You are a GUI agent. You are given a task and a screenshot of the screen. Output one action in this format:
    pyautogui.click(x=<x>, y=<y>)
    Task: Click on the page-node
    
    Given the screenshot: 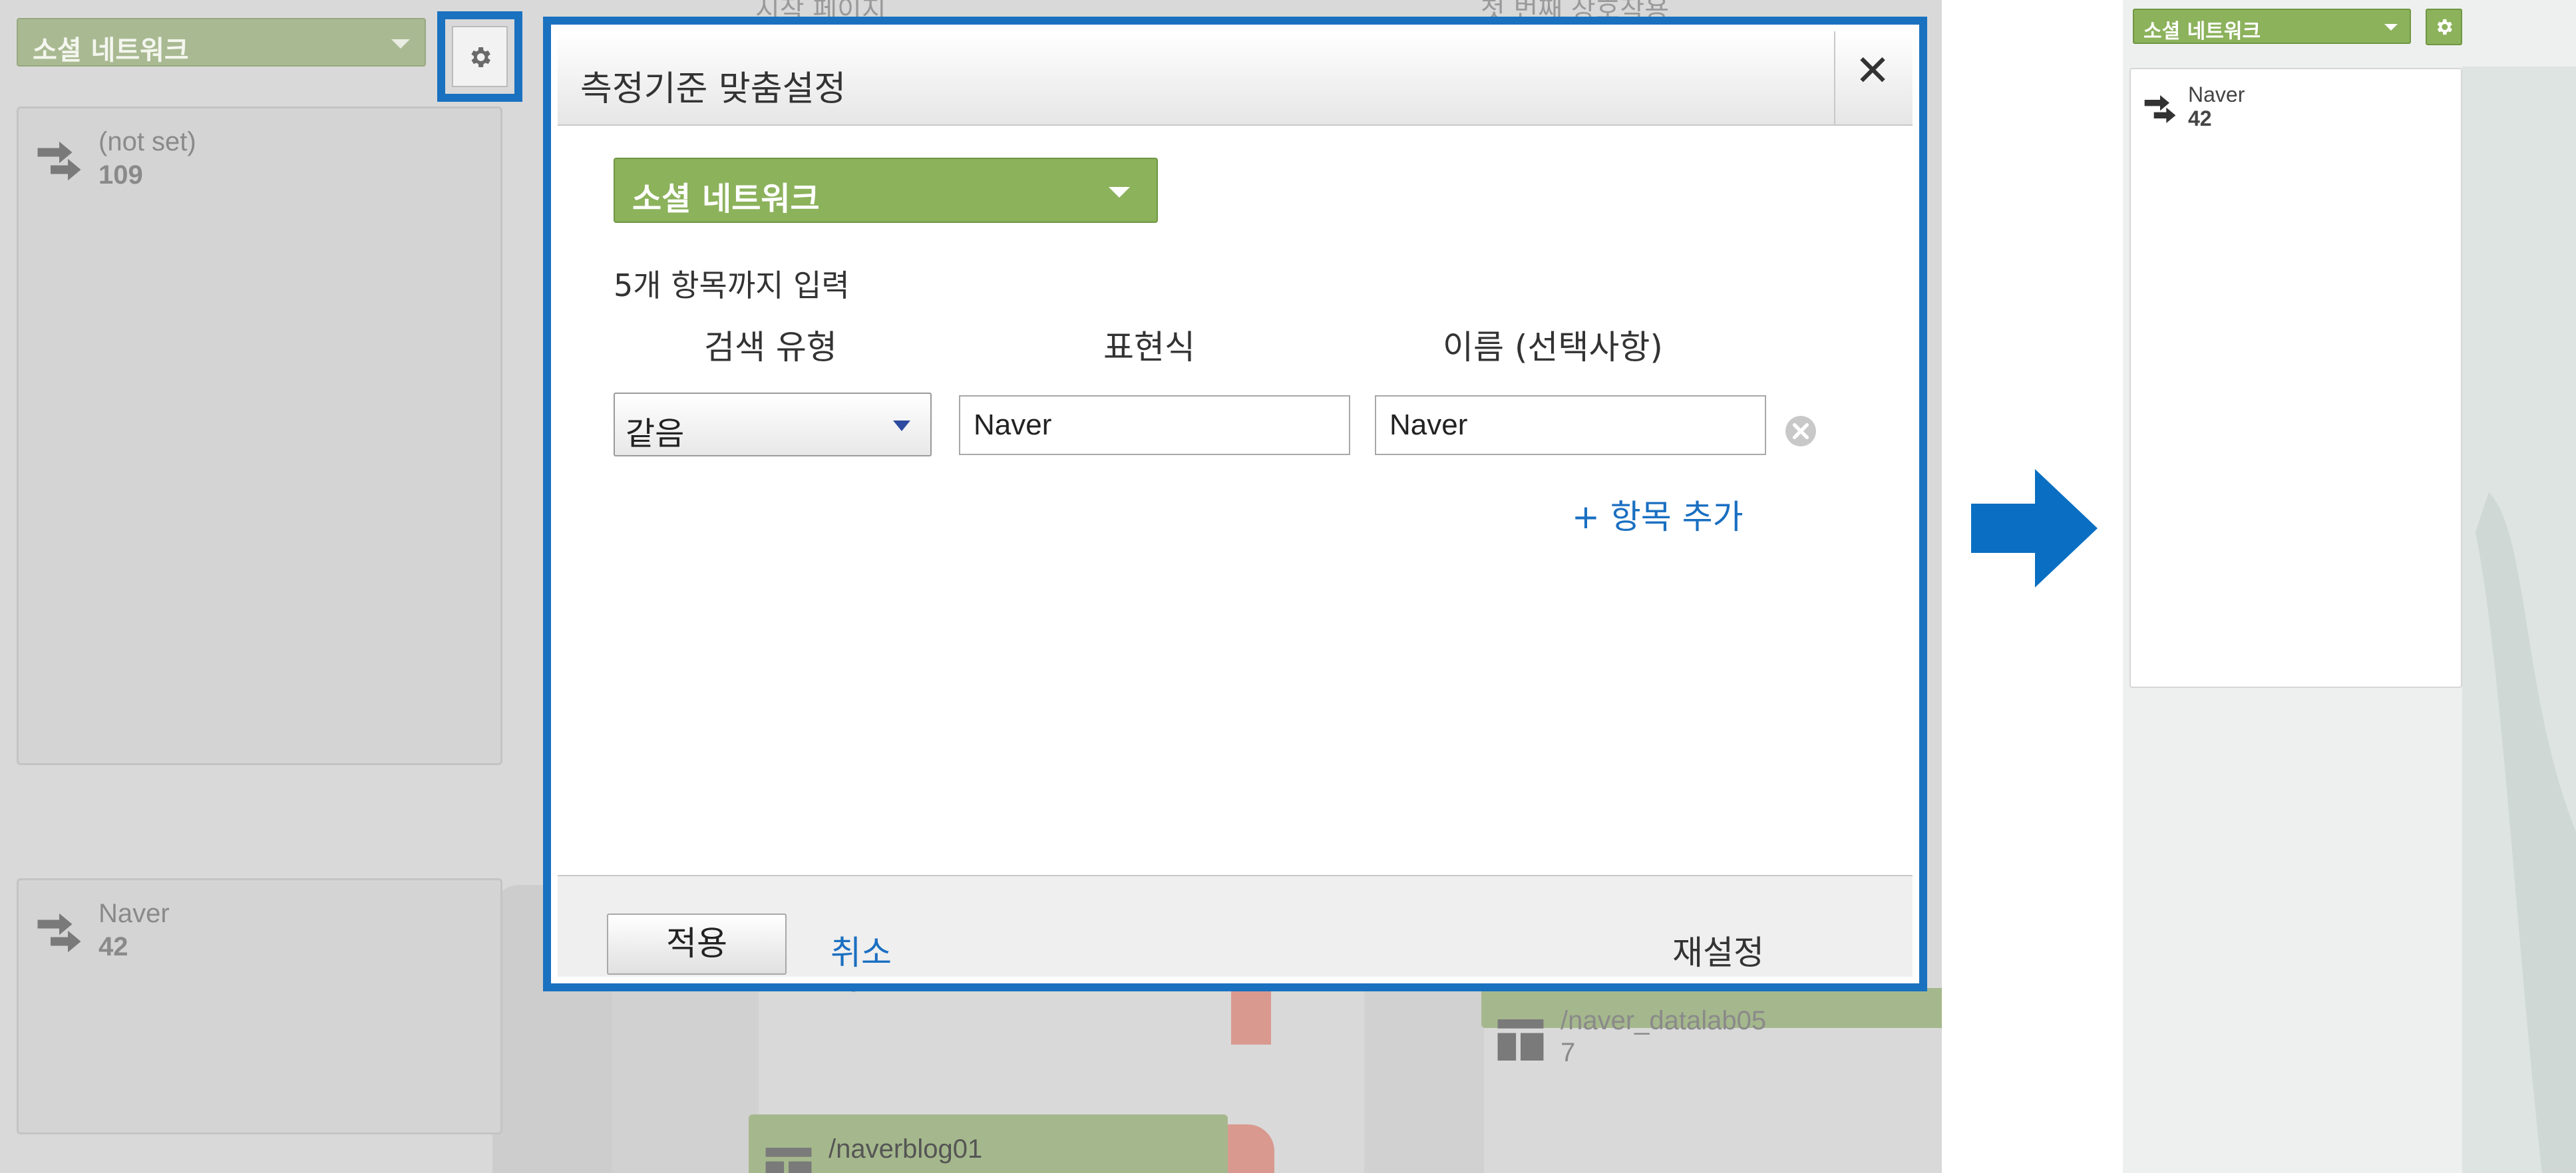 What is the action you would take?
    pyautogui.click(x=989, y=1143)
    